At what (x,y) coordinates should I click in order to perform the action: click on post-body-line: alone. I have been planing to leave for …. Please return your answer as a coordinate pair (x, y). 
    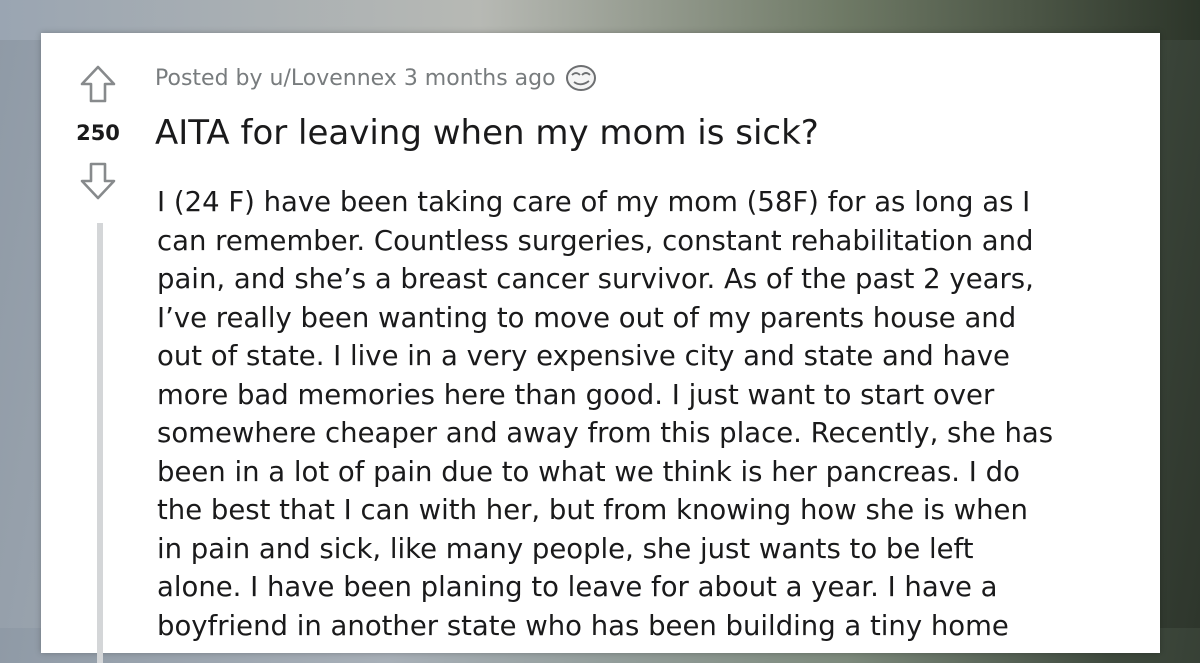
    Looking at the image, I should click on (577, 587).